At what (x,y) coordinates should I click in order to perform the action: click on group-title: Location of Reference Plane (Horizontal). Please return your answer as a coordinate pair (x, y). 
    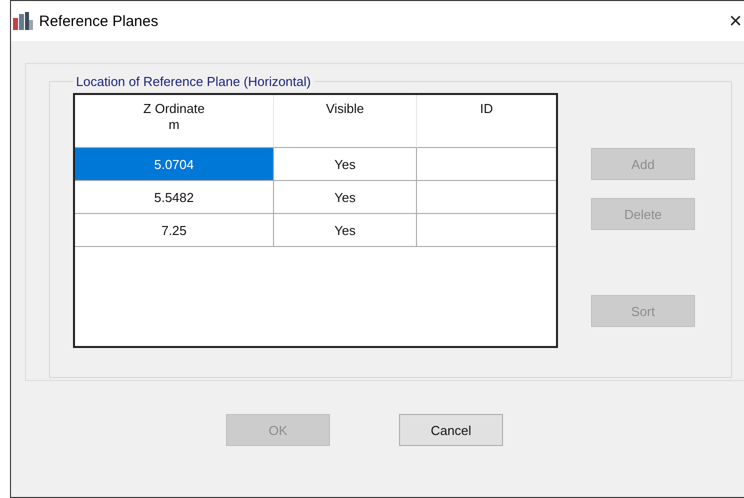
    Looking at the image, I should click on (193, 81).